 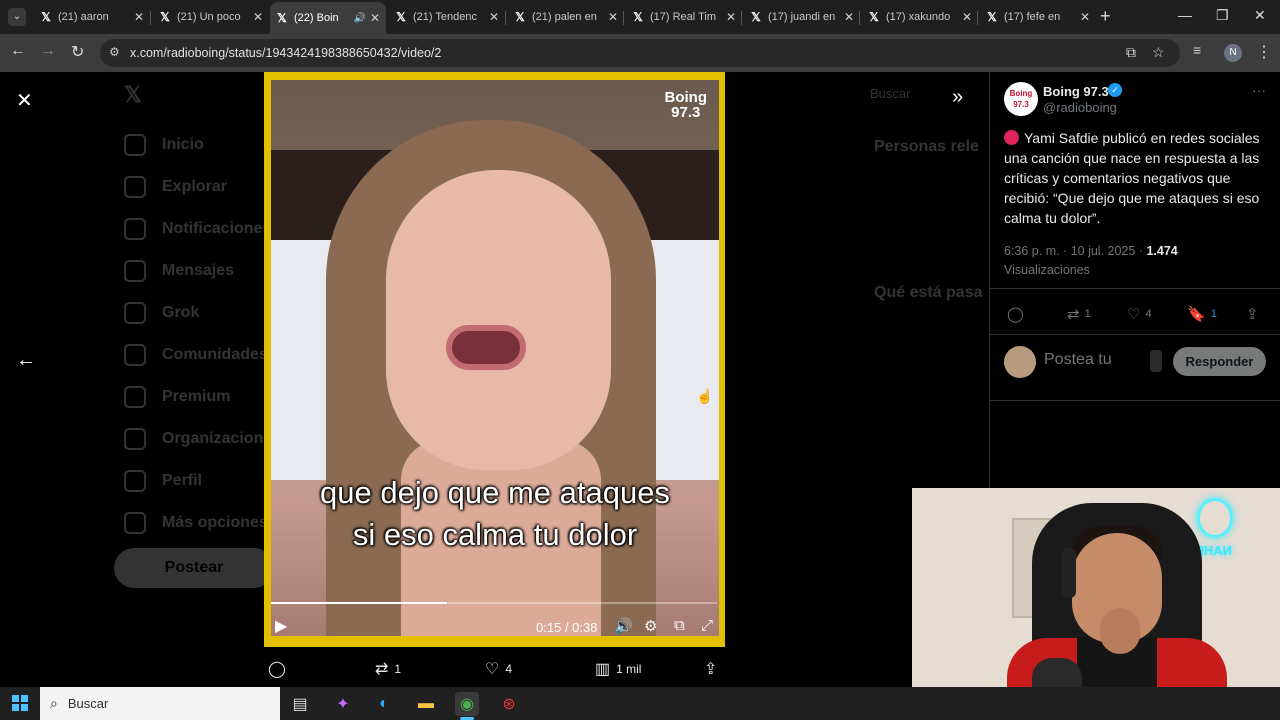 I want to click on video-time: 0:15 / 0:38, so click(x=567, y=627).